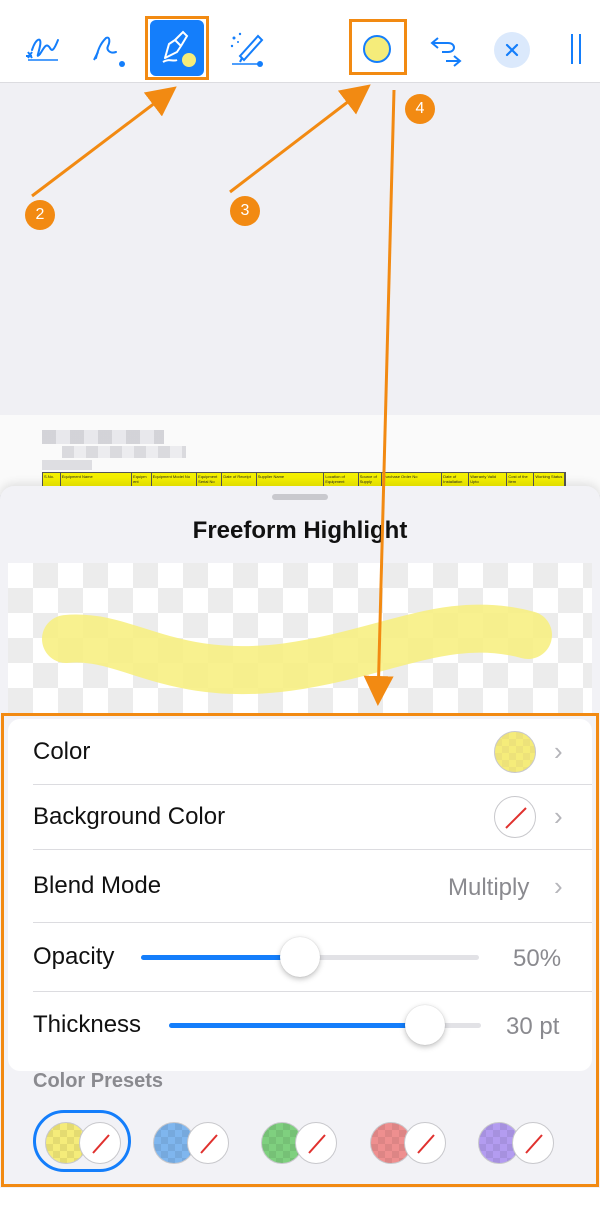 The width and height of the screenshot is (600, 1216). I want to click on table-header-cell: Working Status, so click(550, 480).